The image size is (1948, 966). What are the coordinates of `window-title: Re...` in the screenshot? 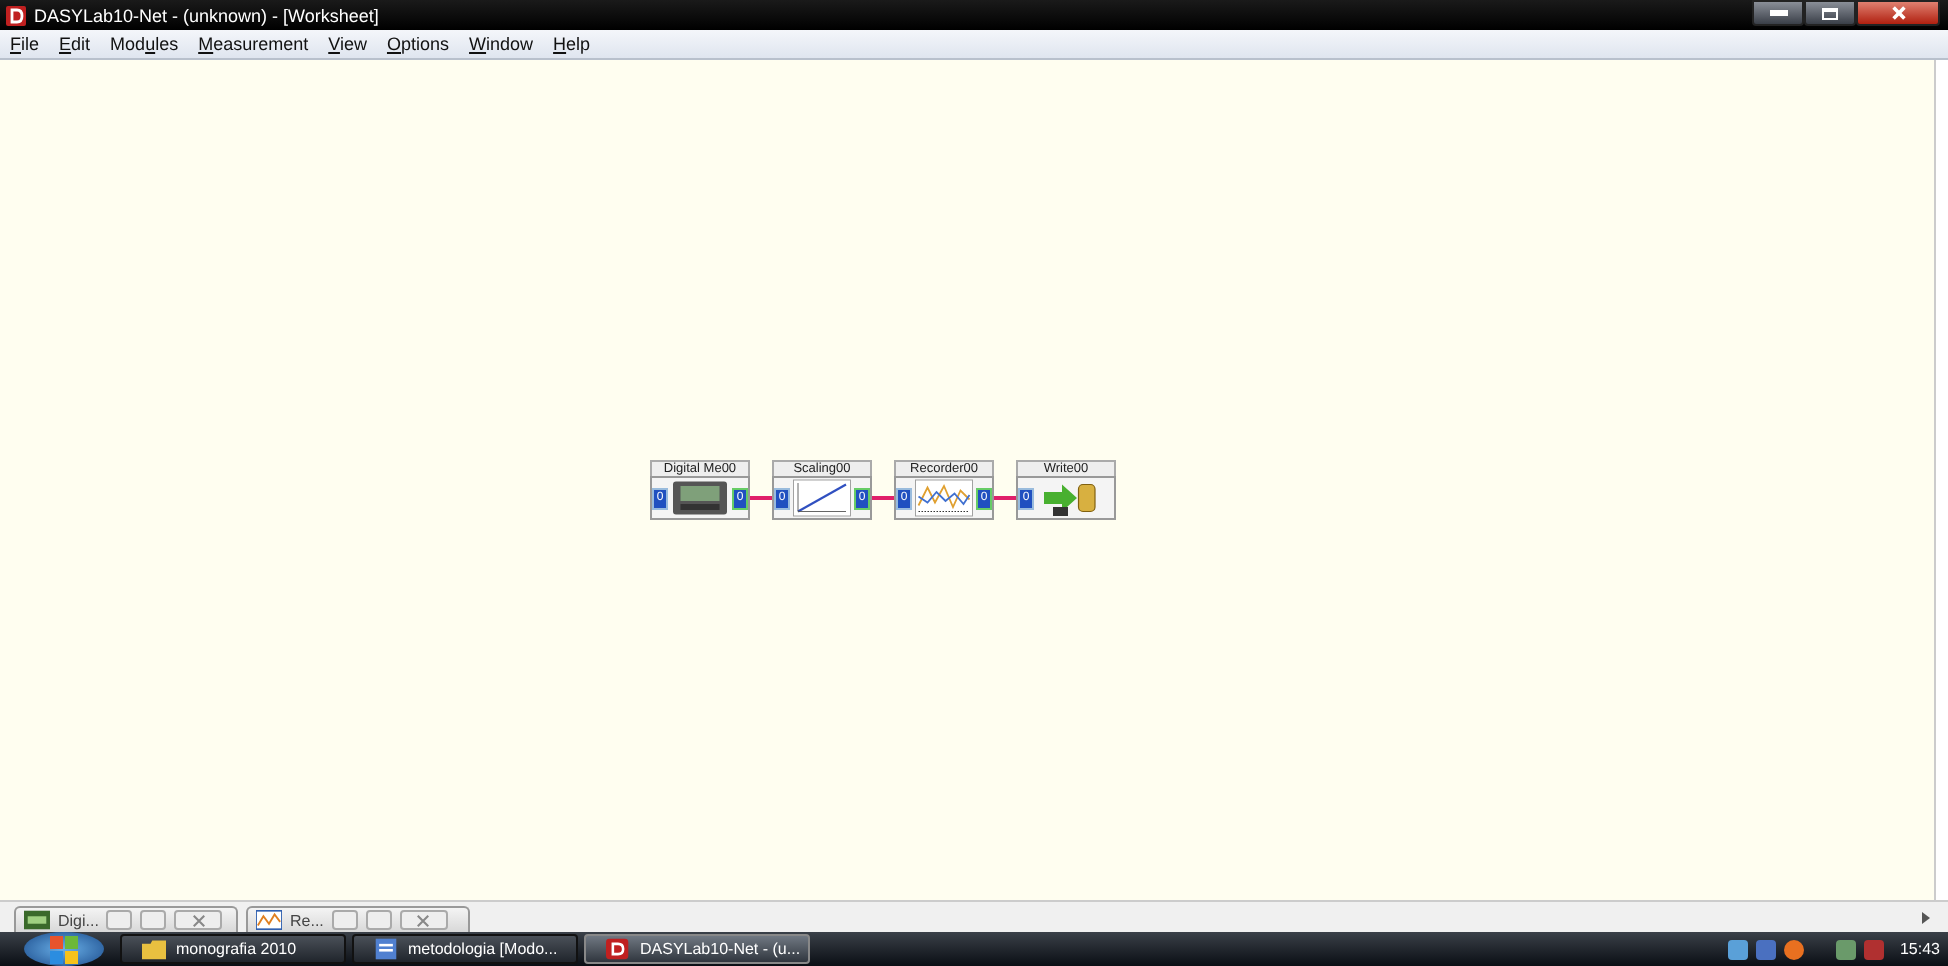 It's located at (307, 920).